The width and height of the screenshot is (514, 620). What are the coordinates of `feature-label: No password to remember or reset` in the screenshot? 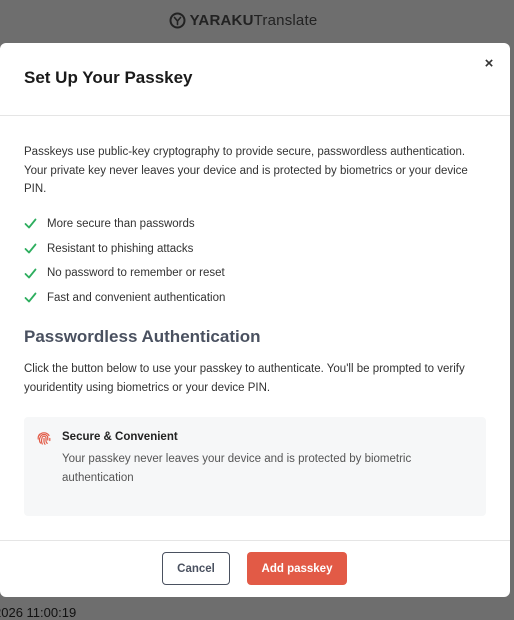 It's located at (136, 273).